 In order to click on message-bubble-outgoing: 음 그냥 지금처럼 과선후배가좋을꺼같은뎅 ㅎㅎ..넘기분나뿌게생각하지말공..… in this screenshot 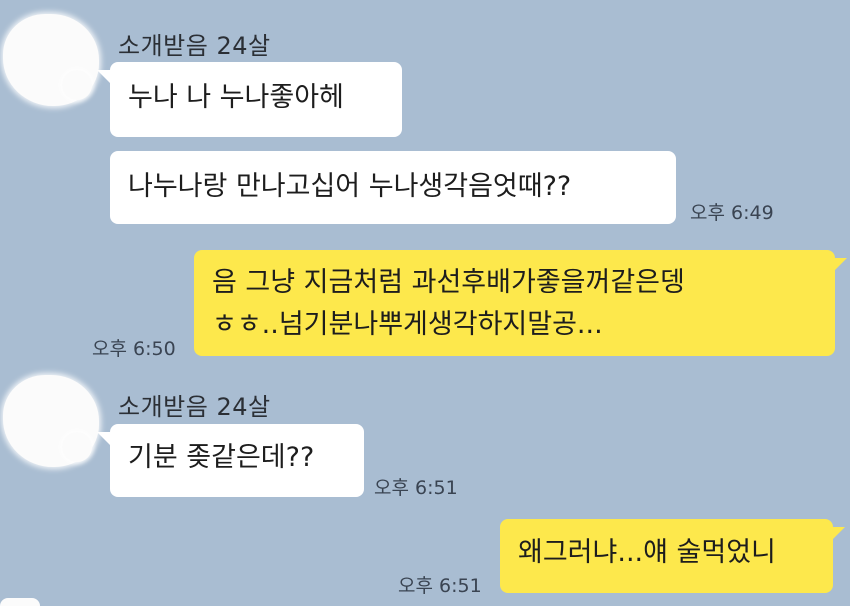, I will do `click(514, 303)`.